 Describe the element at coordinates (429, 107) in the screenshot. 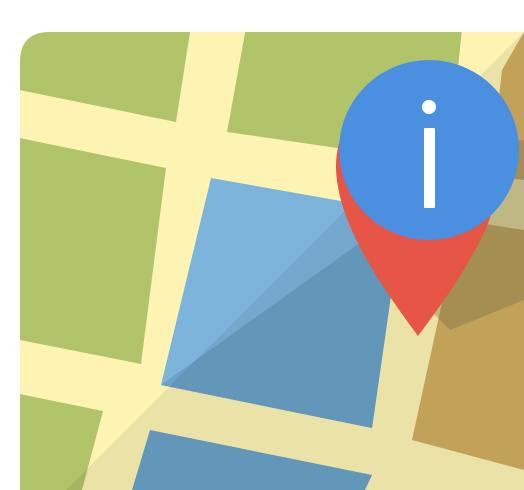

I see `info-dot` at that location.